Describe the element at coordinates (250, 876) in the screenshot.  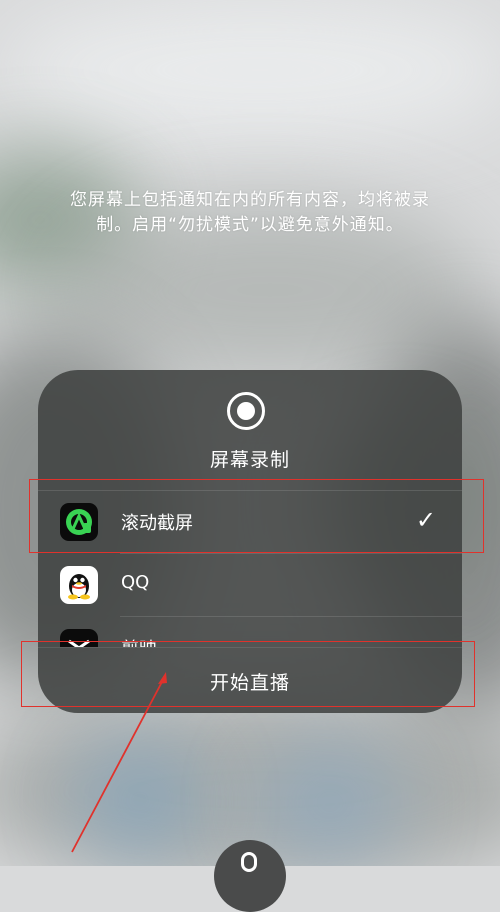
I see `bottom-control-button` at that location.